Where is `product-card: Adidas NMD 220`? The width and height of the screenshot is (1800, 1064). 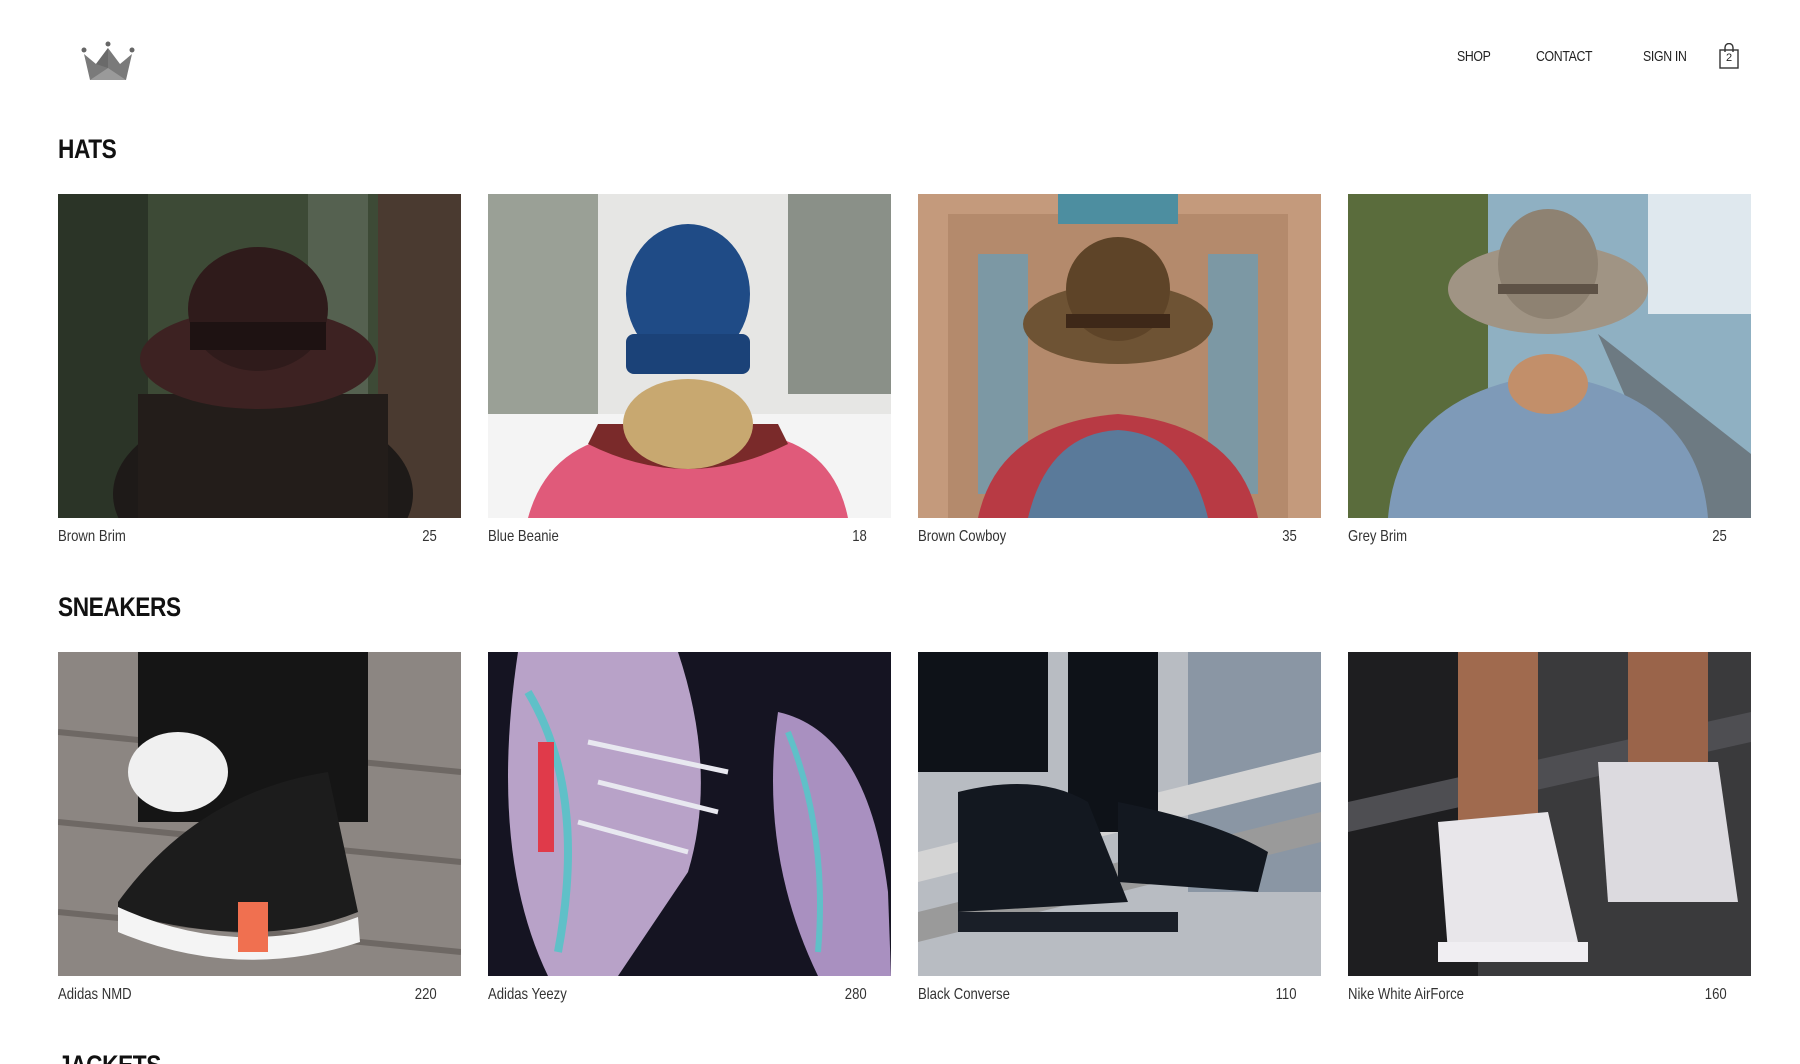
product-card: Adidas NMD 220 is located at coordinates (259, 830).